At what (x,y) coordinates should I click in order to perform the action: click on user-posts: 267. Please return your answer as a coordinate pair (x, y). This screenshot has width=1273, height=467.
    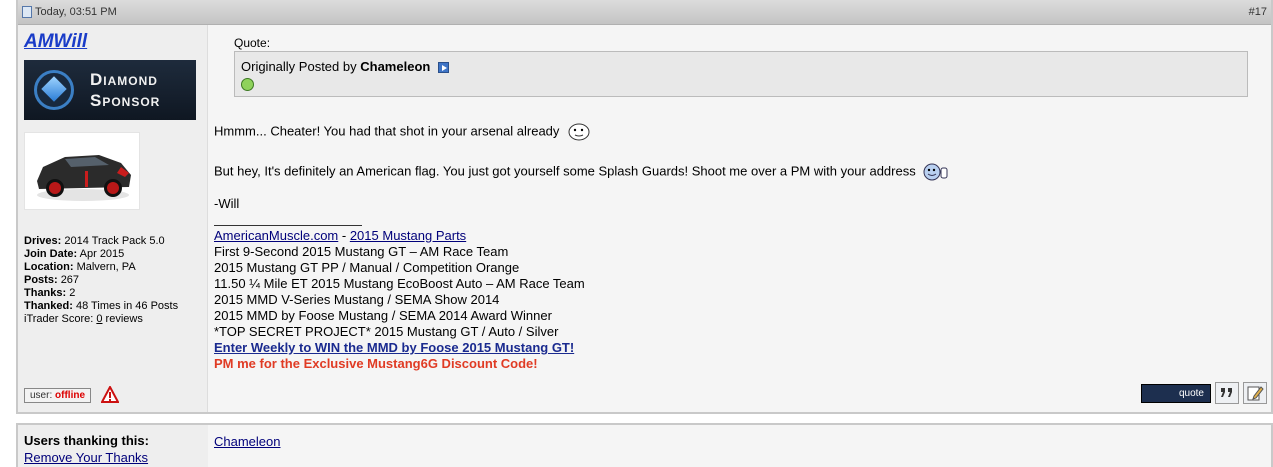
    Looking at the image, I should click on (70, 280).